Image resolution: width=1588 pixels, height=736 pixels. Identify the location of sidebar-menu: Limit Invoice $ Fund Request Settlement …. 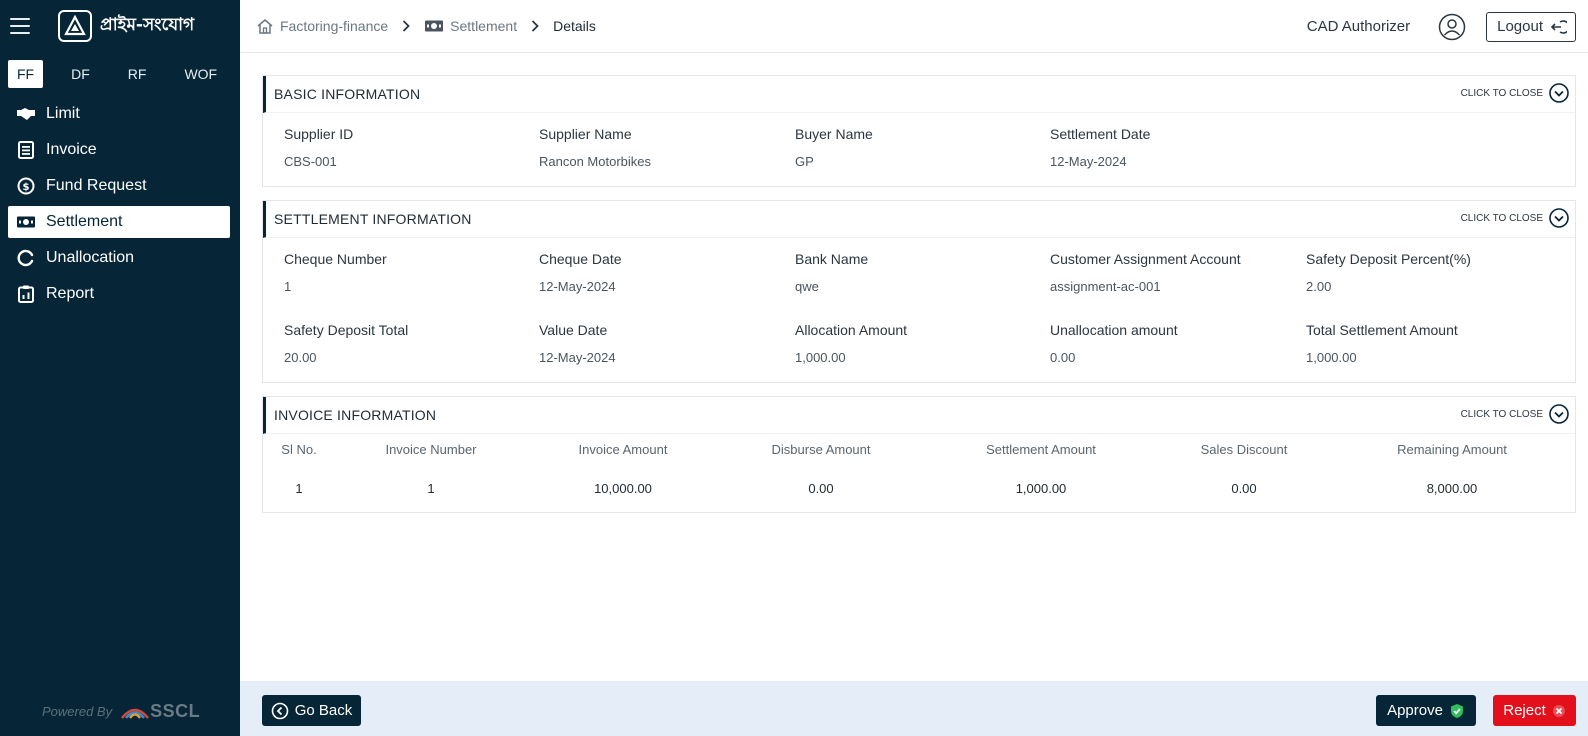
(120, 204).